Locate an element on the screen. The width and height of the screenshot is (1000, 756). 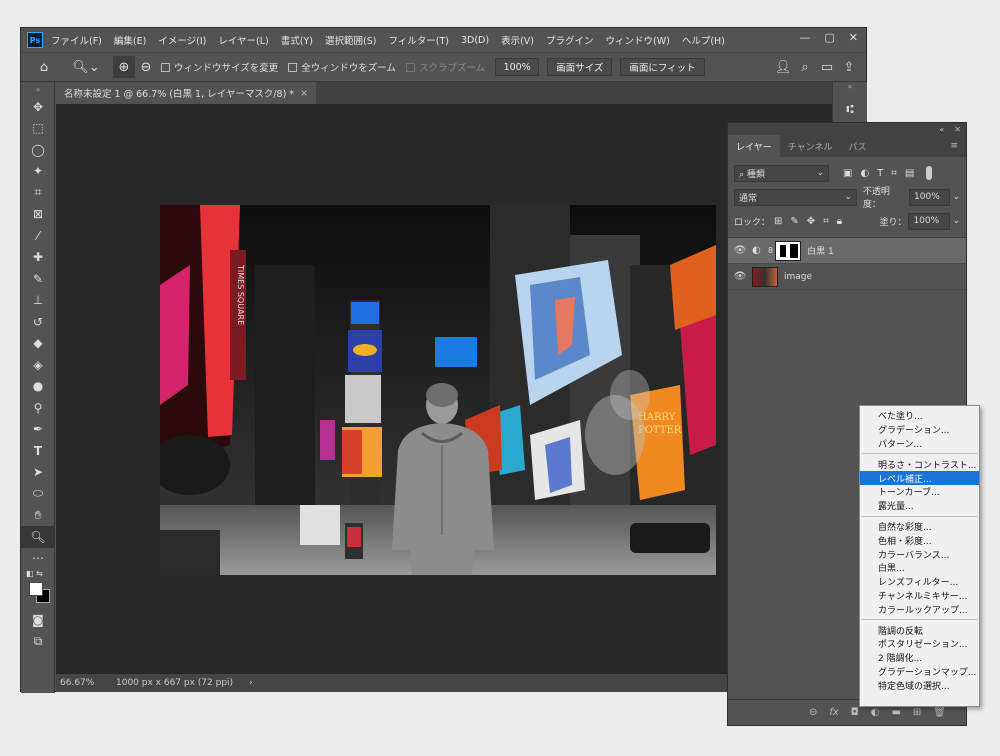
adjustment-layer-button-icon: ◐ is located at coordinates (875, 712).